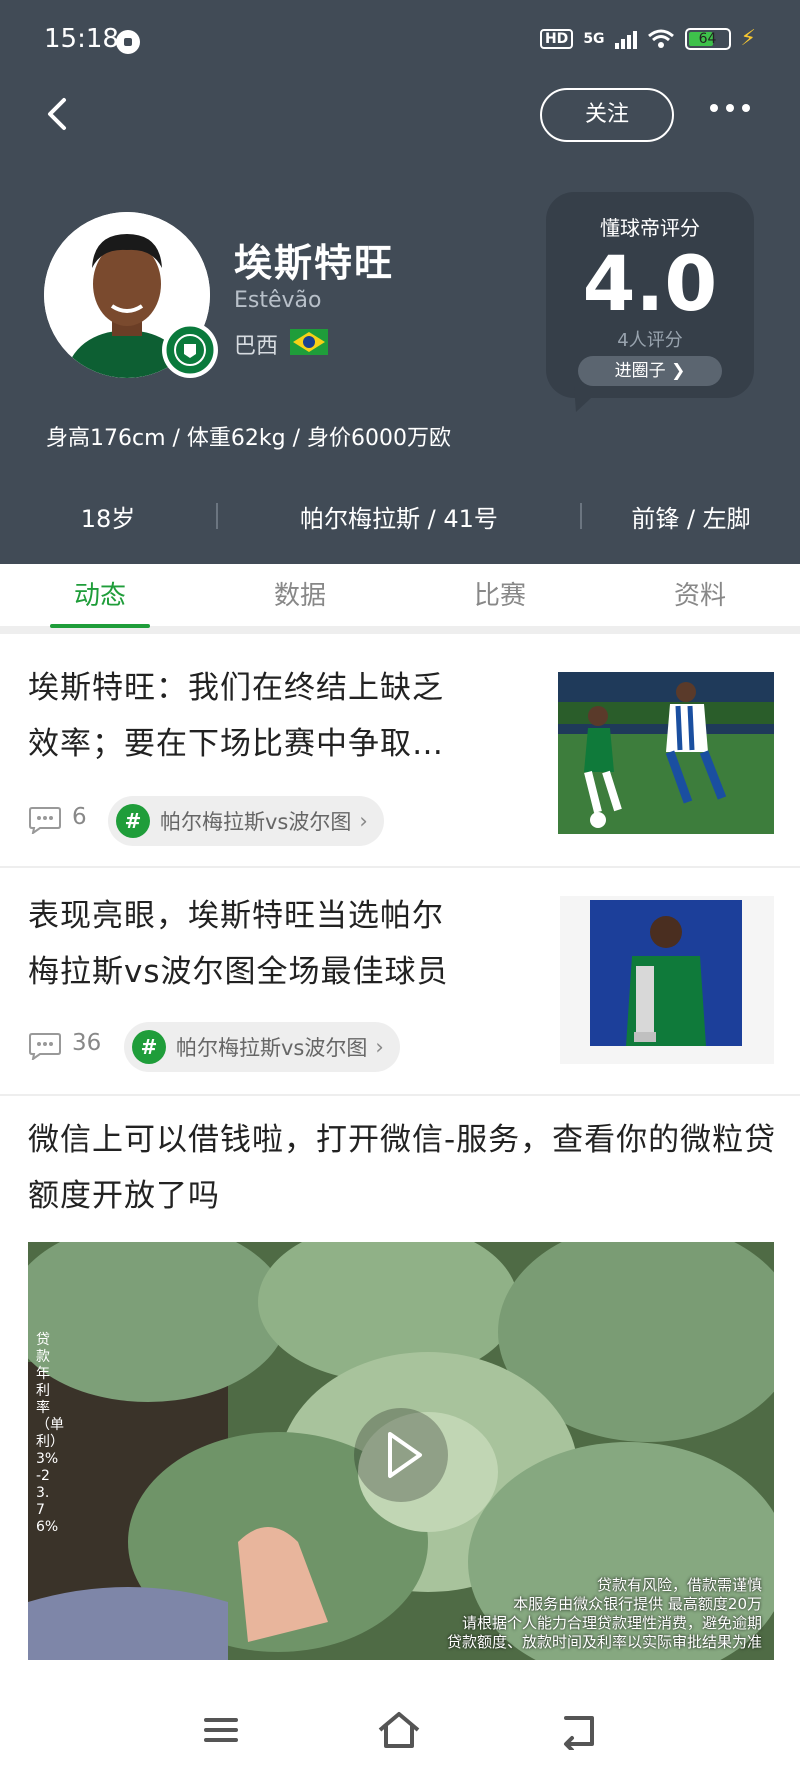 The image size is (800, 1778). I want to click on player-position: 前锋 / 左脚, so click(691, 518).